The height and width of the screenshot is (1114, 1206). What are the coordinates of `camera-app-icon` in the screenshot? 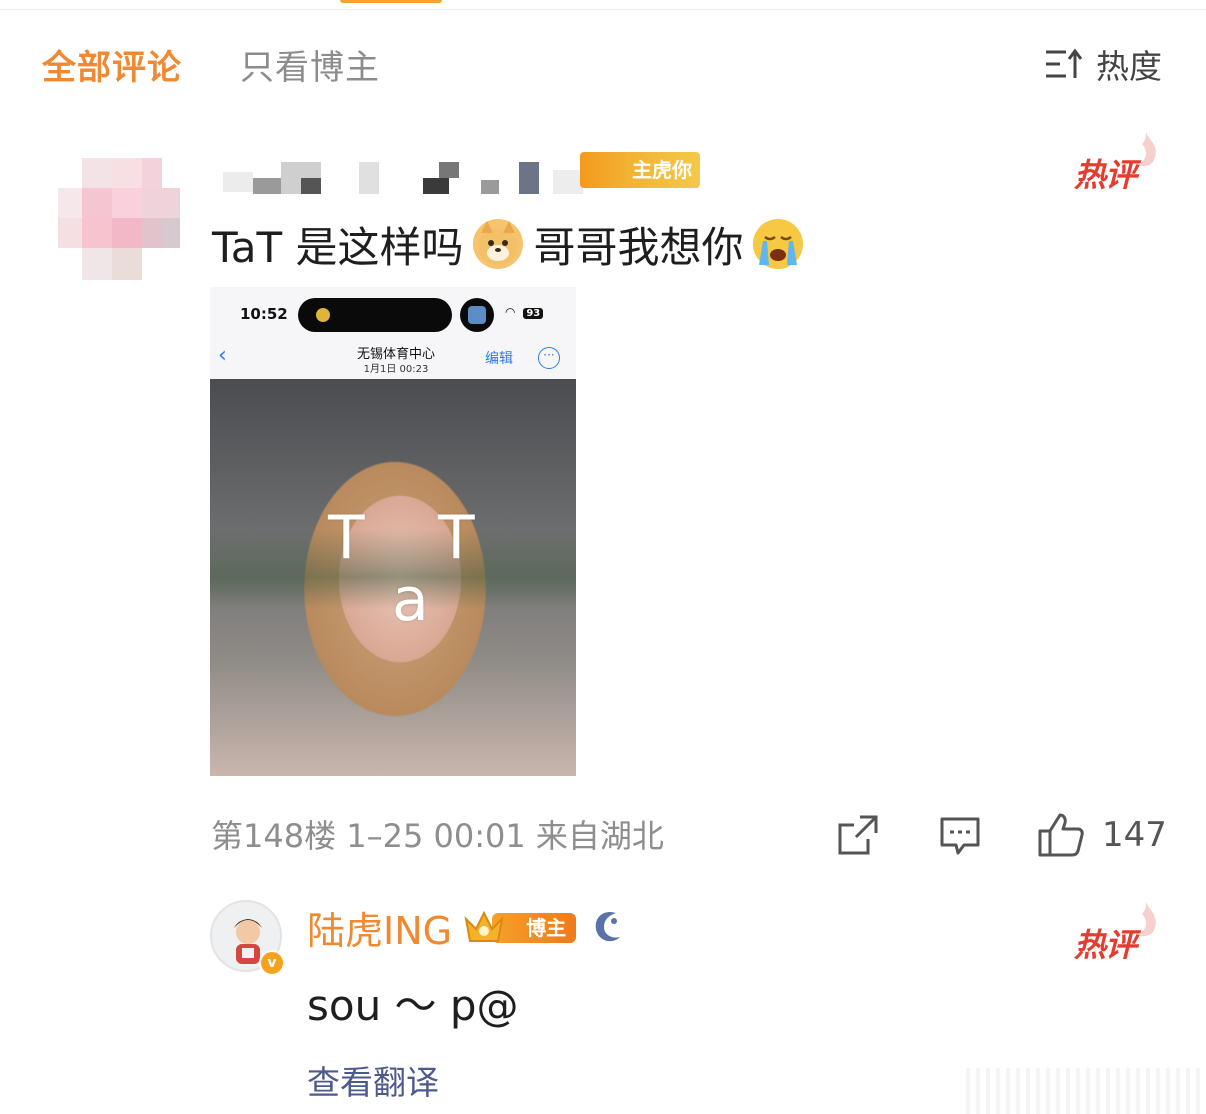 It's located at (477, 315).